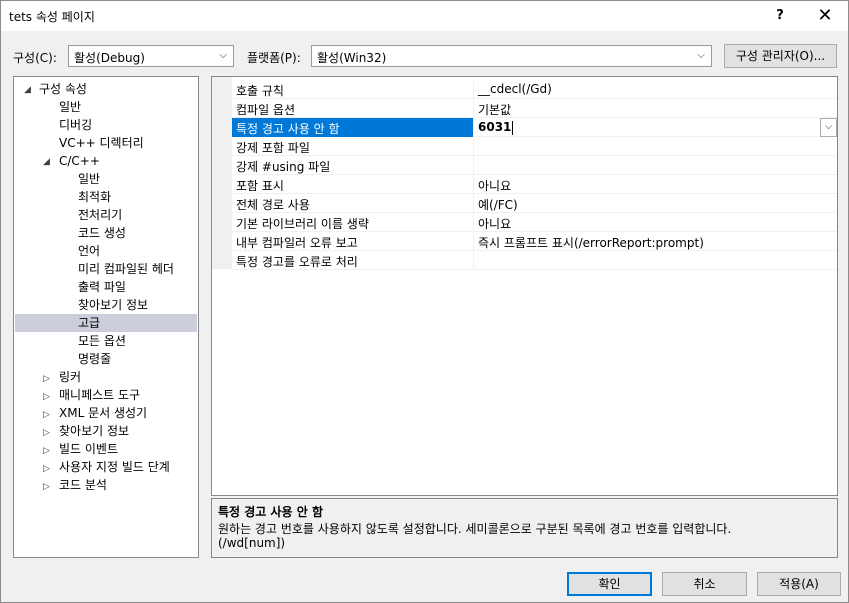  Describe the element at coordinates (274, 58) in the screenshot. I see `platform-label: 플랫폼(P):` at that location.